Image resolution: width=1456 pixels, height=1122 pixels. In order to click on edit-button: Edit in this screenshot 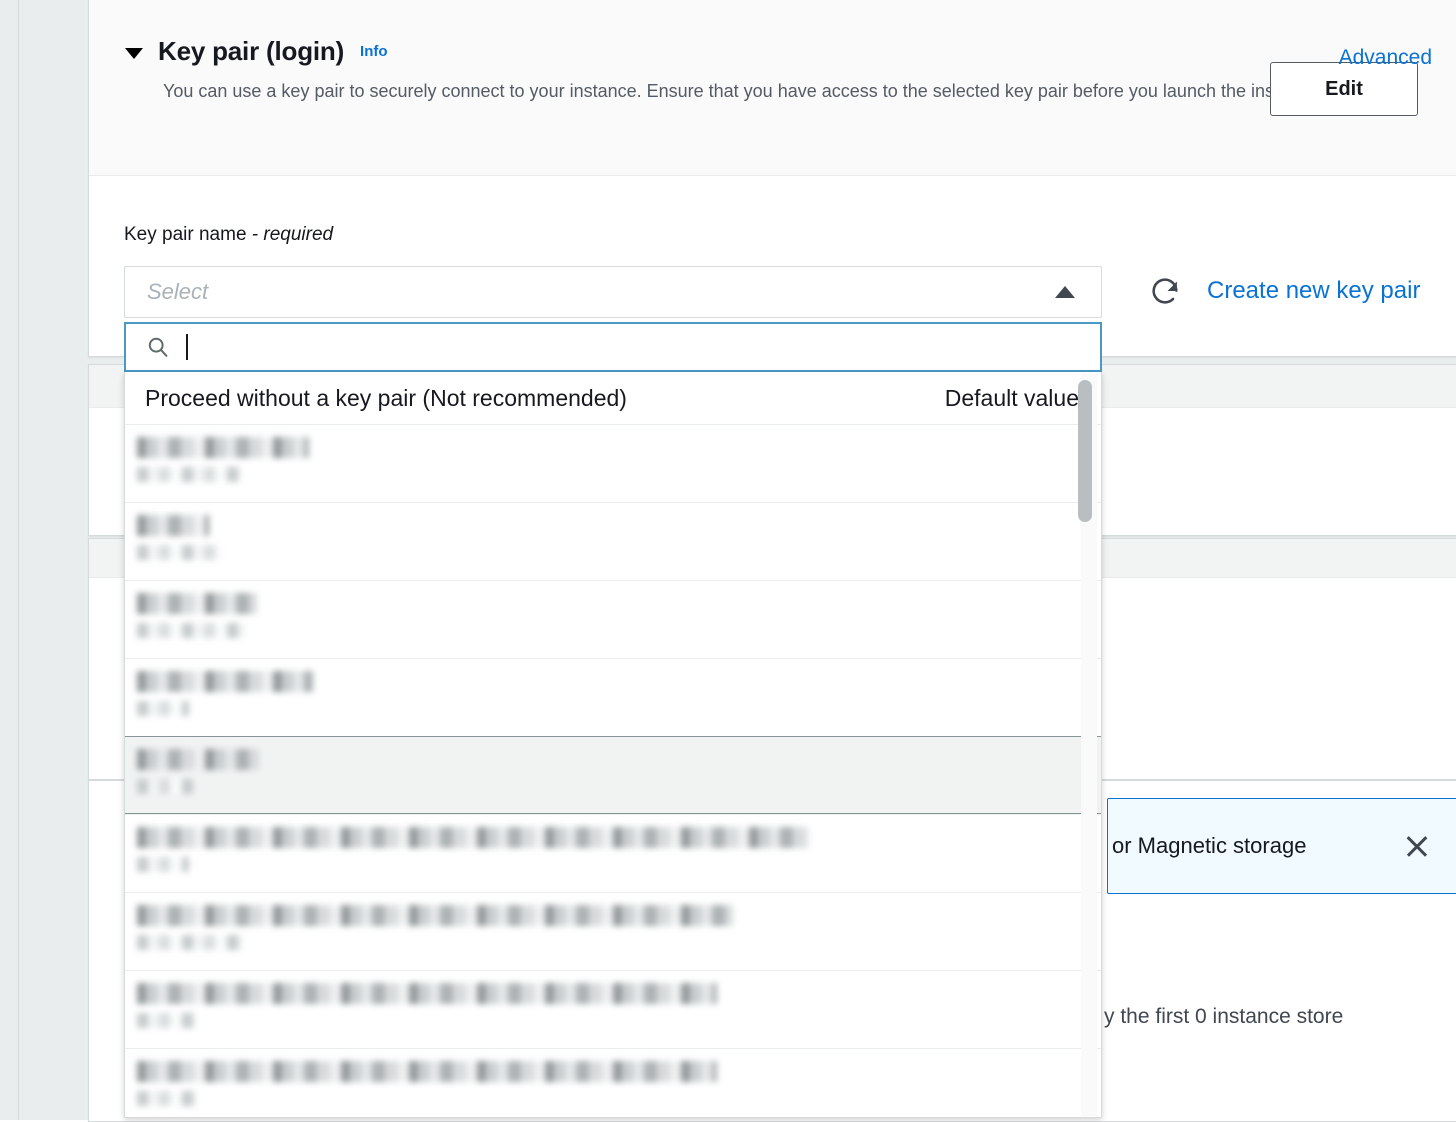, I will do `click(1344, 89)`.